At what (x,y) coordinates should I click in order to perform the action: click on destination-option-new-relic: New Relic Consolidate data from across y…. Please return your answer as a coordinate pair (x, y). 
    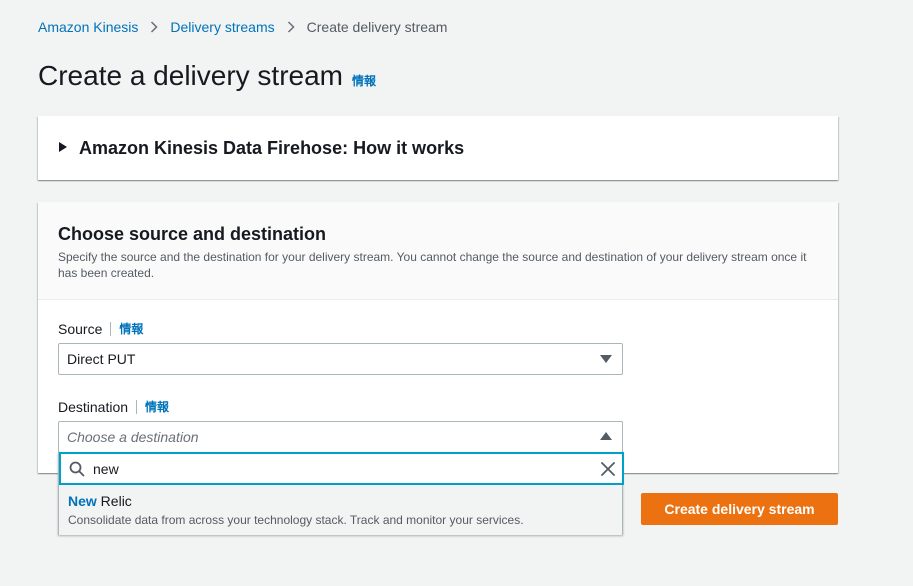
    Looking at the image, I should click on (340, 510).